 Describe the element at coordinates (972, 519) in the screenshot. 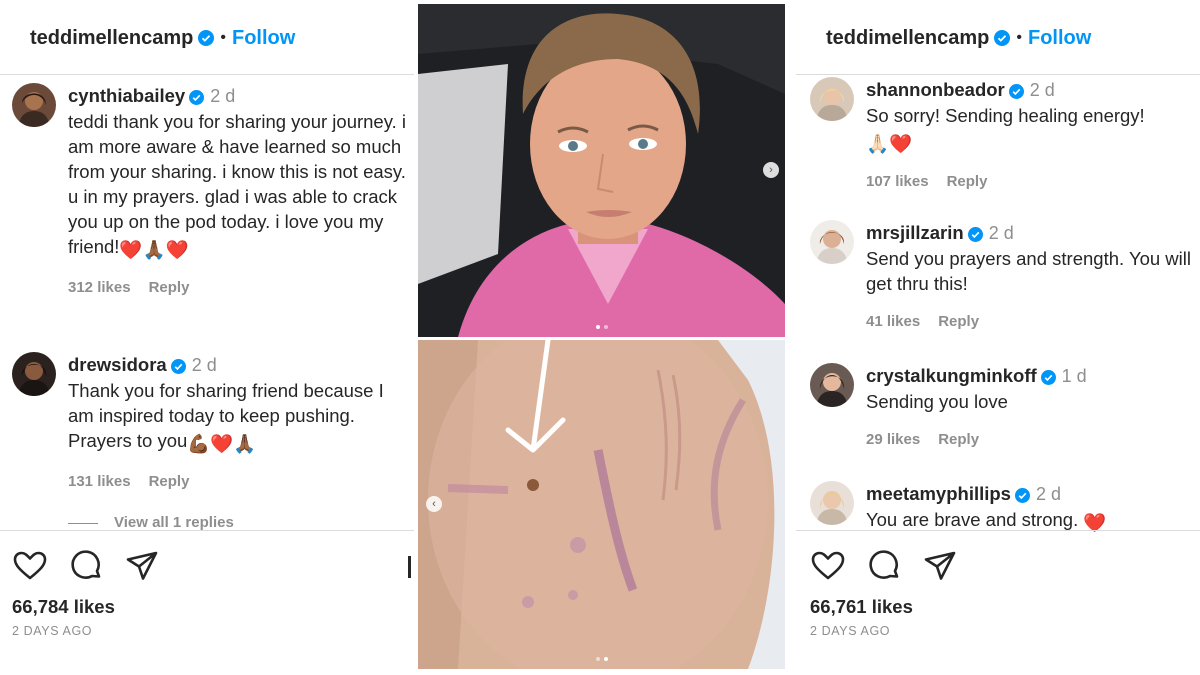

I see `comment-text: You are brave and strong.` at that location.